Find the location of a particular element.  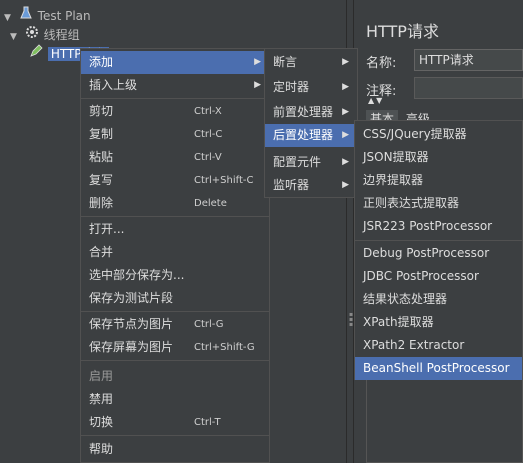

menu-item-label: 插入上级 is located at coordinates (113, 85).